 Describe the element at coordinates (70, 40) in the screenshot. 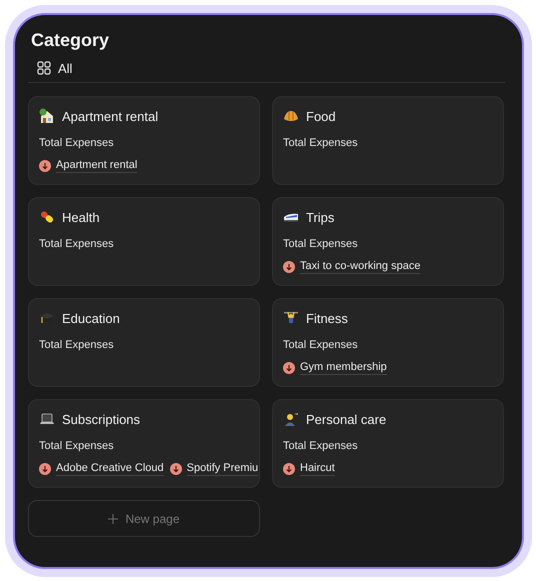

I see `page-title: Category` at that location.